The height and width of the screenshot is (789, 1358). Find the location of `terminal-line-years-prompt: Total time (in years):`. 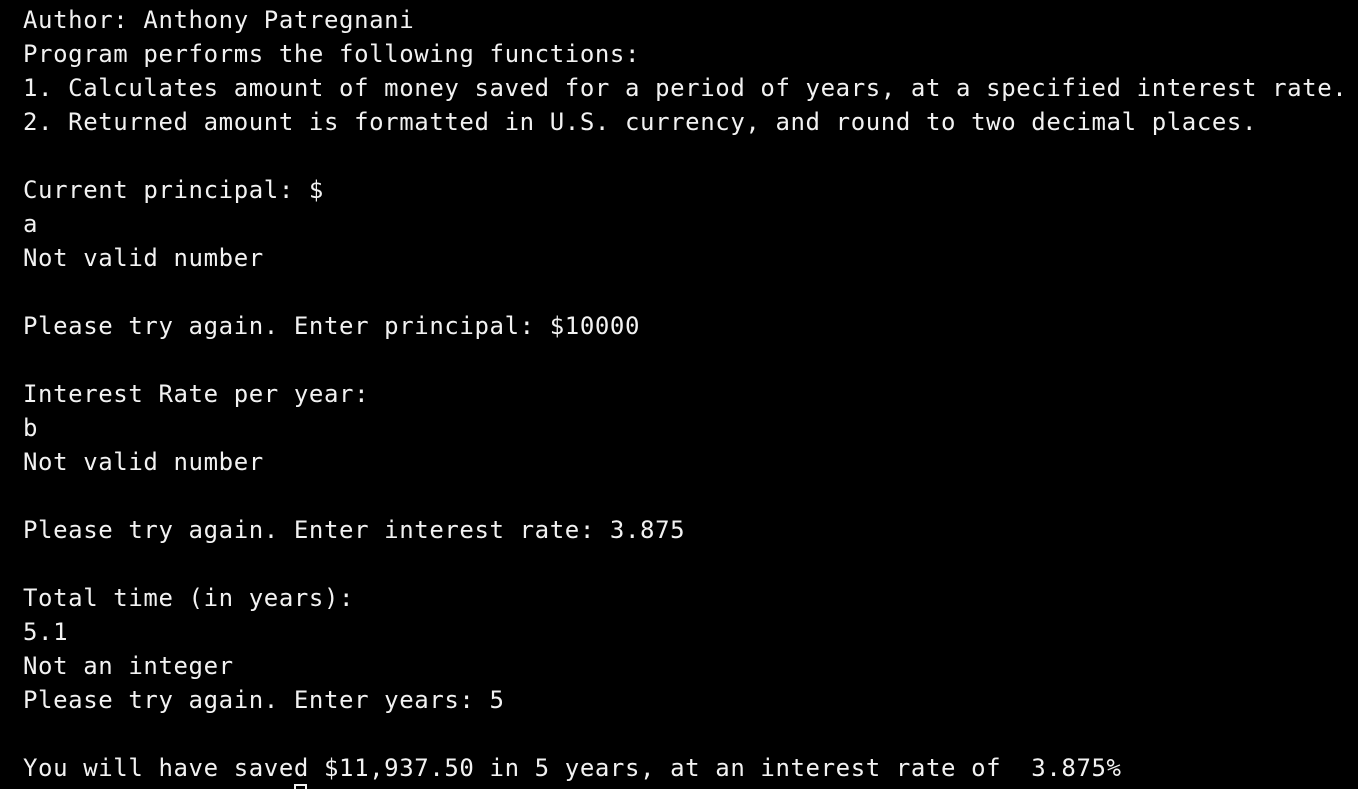

terminal-line-years-prompt: Total time (in years): is located at coordinates (189, 598).